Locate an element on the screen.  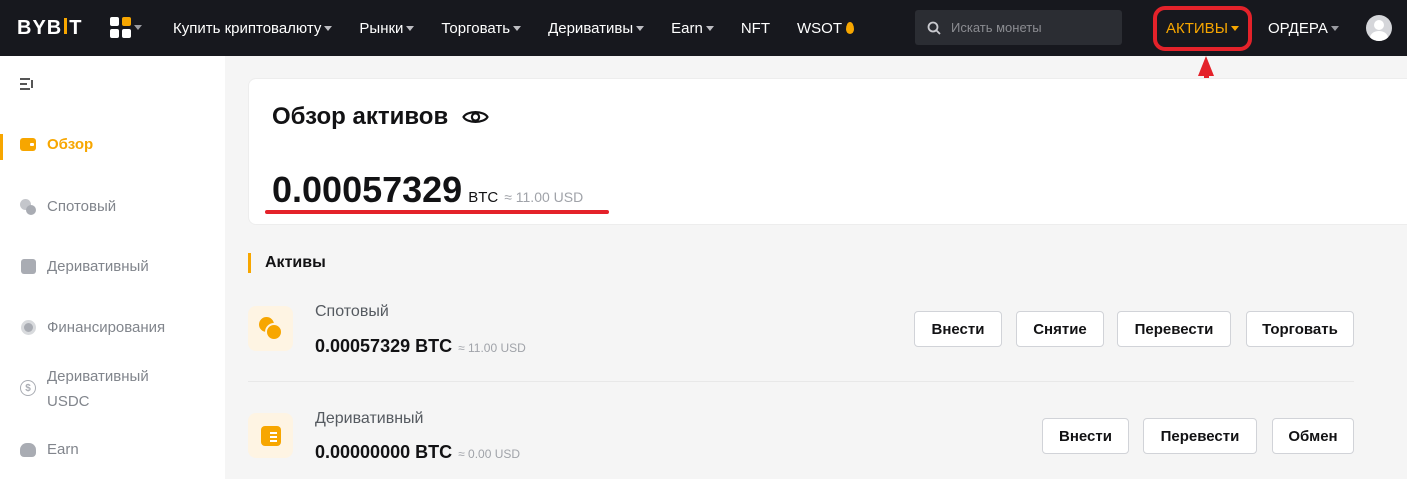
earn-icon is located at coordinates (28, 450).